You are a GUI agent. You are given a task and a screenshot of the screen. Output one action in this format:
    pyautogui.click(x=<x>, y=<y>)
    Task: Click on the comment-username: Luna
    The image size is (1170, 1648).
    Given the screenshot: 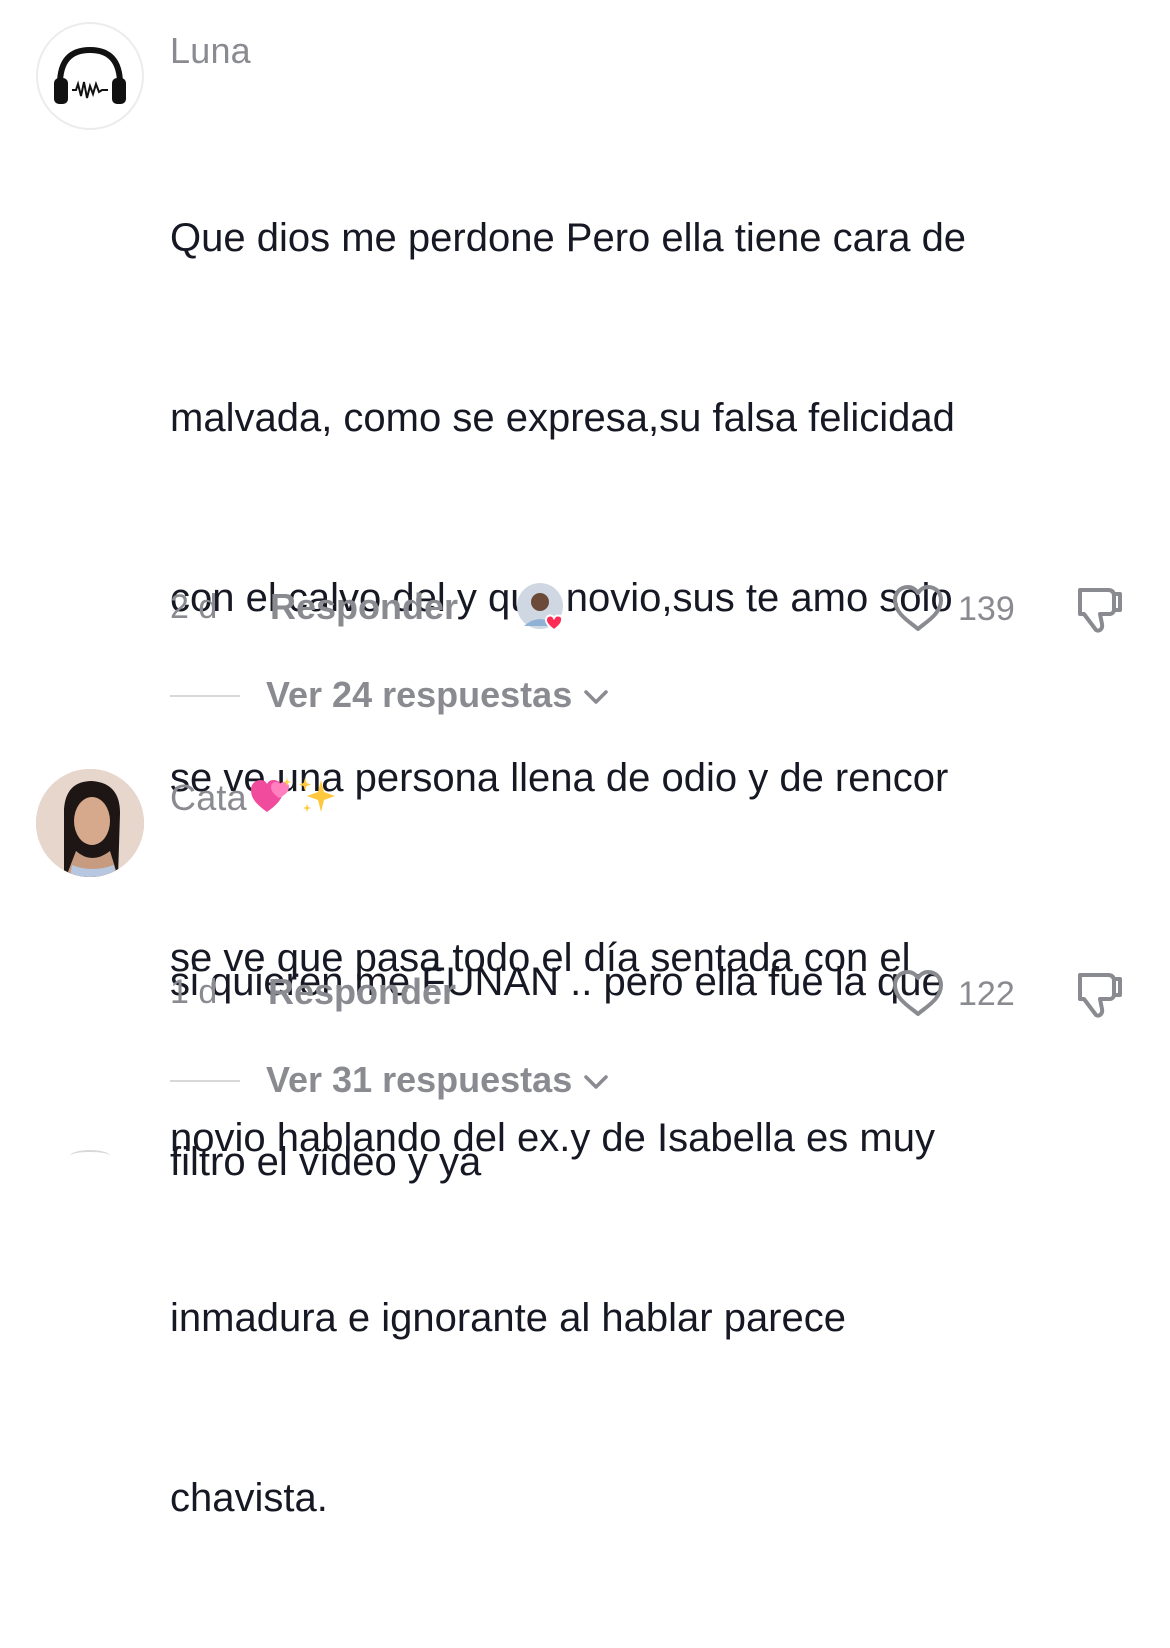 What is the action you would take?
    pyautogui.click(x=210, y=51)
    